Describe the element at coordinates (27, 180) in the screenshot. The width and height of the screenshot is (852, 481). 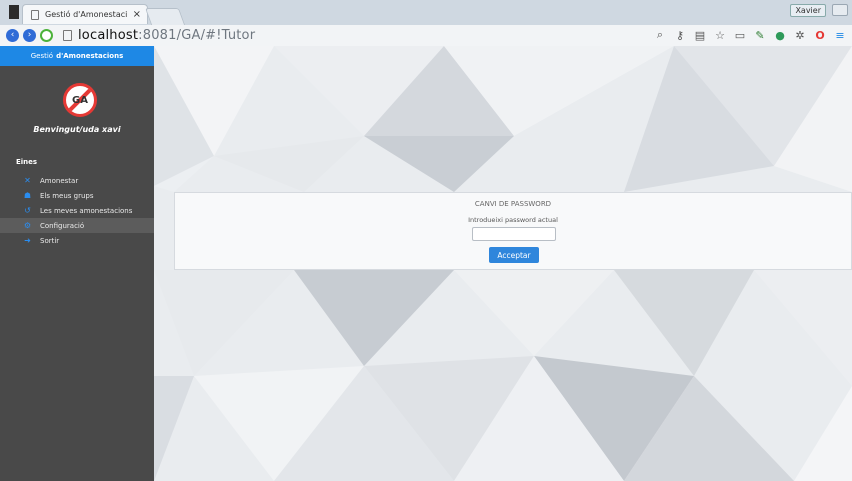
I see `x-icon: ✕` at that location.